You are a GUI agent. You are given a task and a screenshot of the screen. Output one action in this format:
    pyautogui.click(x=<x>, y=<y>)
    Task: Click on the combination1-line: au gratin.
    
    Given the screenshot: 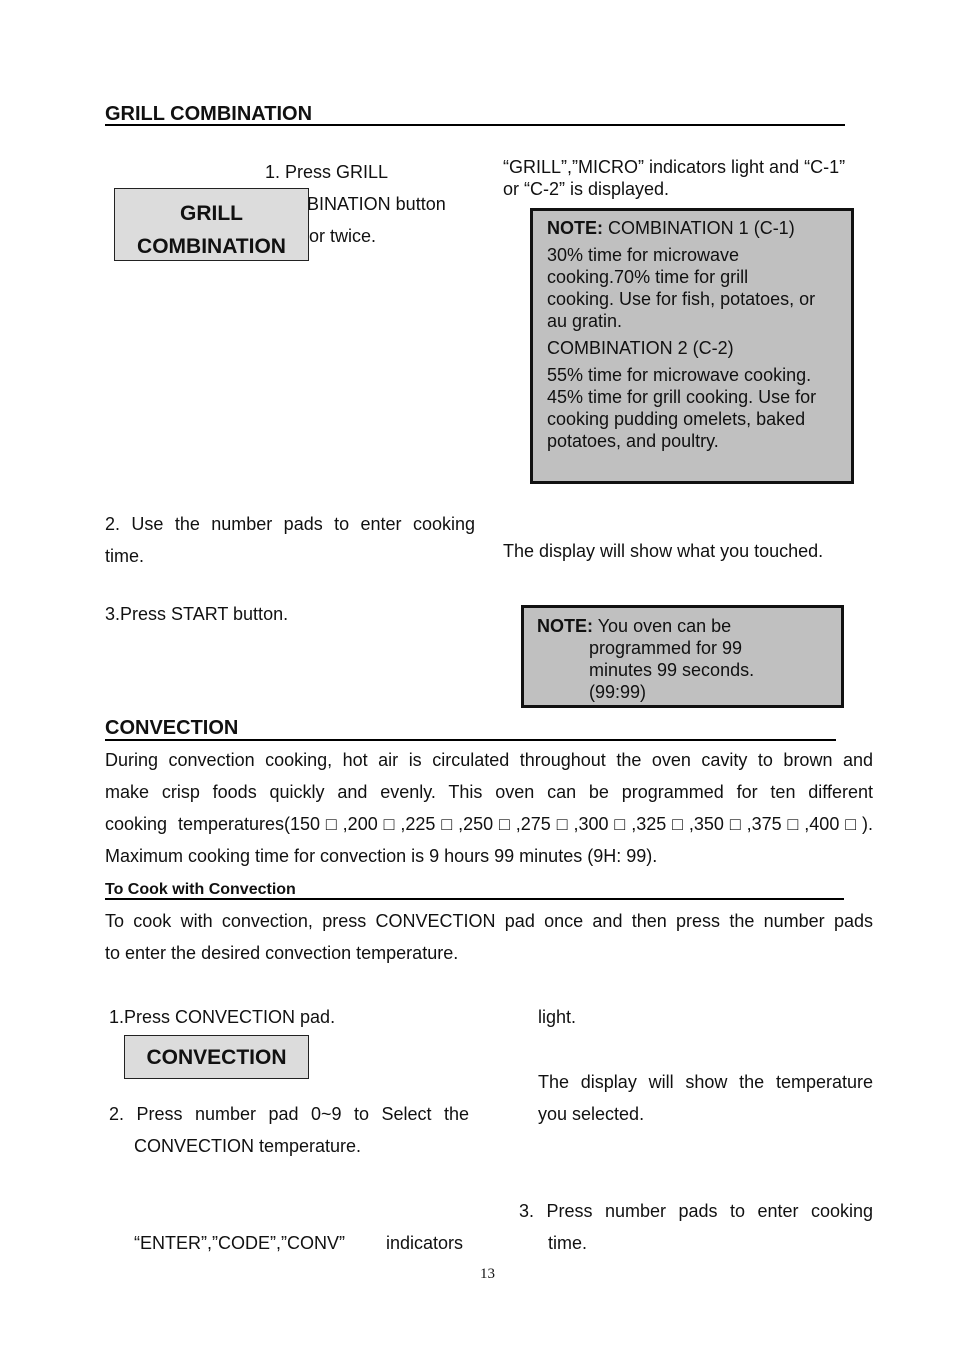 What is the action you would take?
    pyautogui.click(x=585, y=321)
    